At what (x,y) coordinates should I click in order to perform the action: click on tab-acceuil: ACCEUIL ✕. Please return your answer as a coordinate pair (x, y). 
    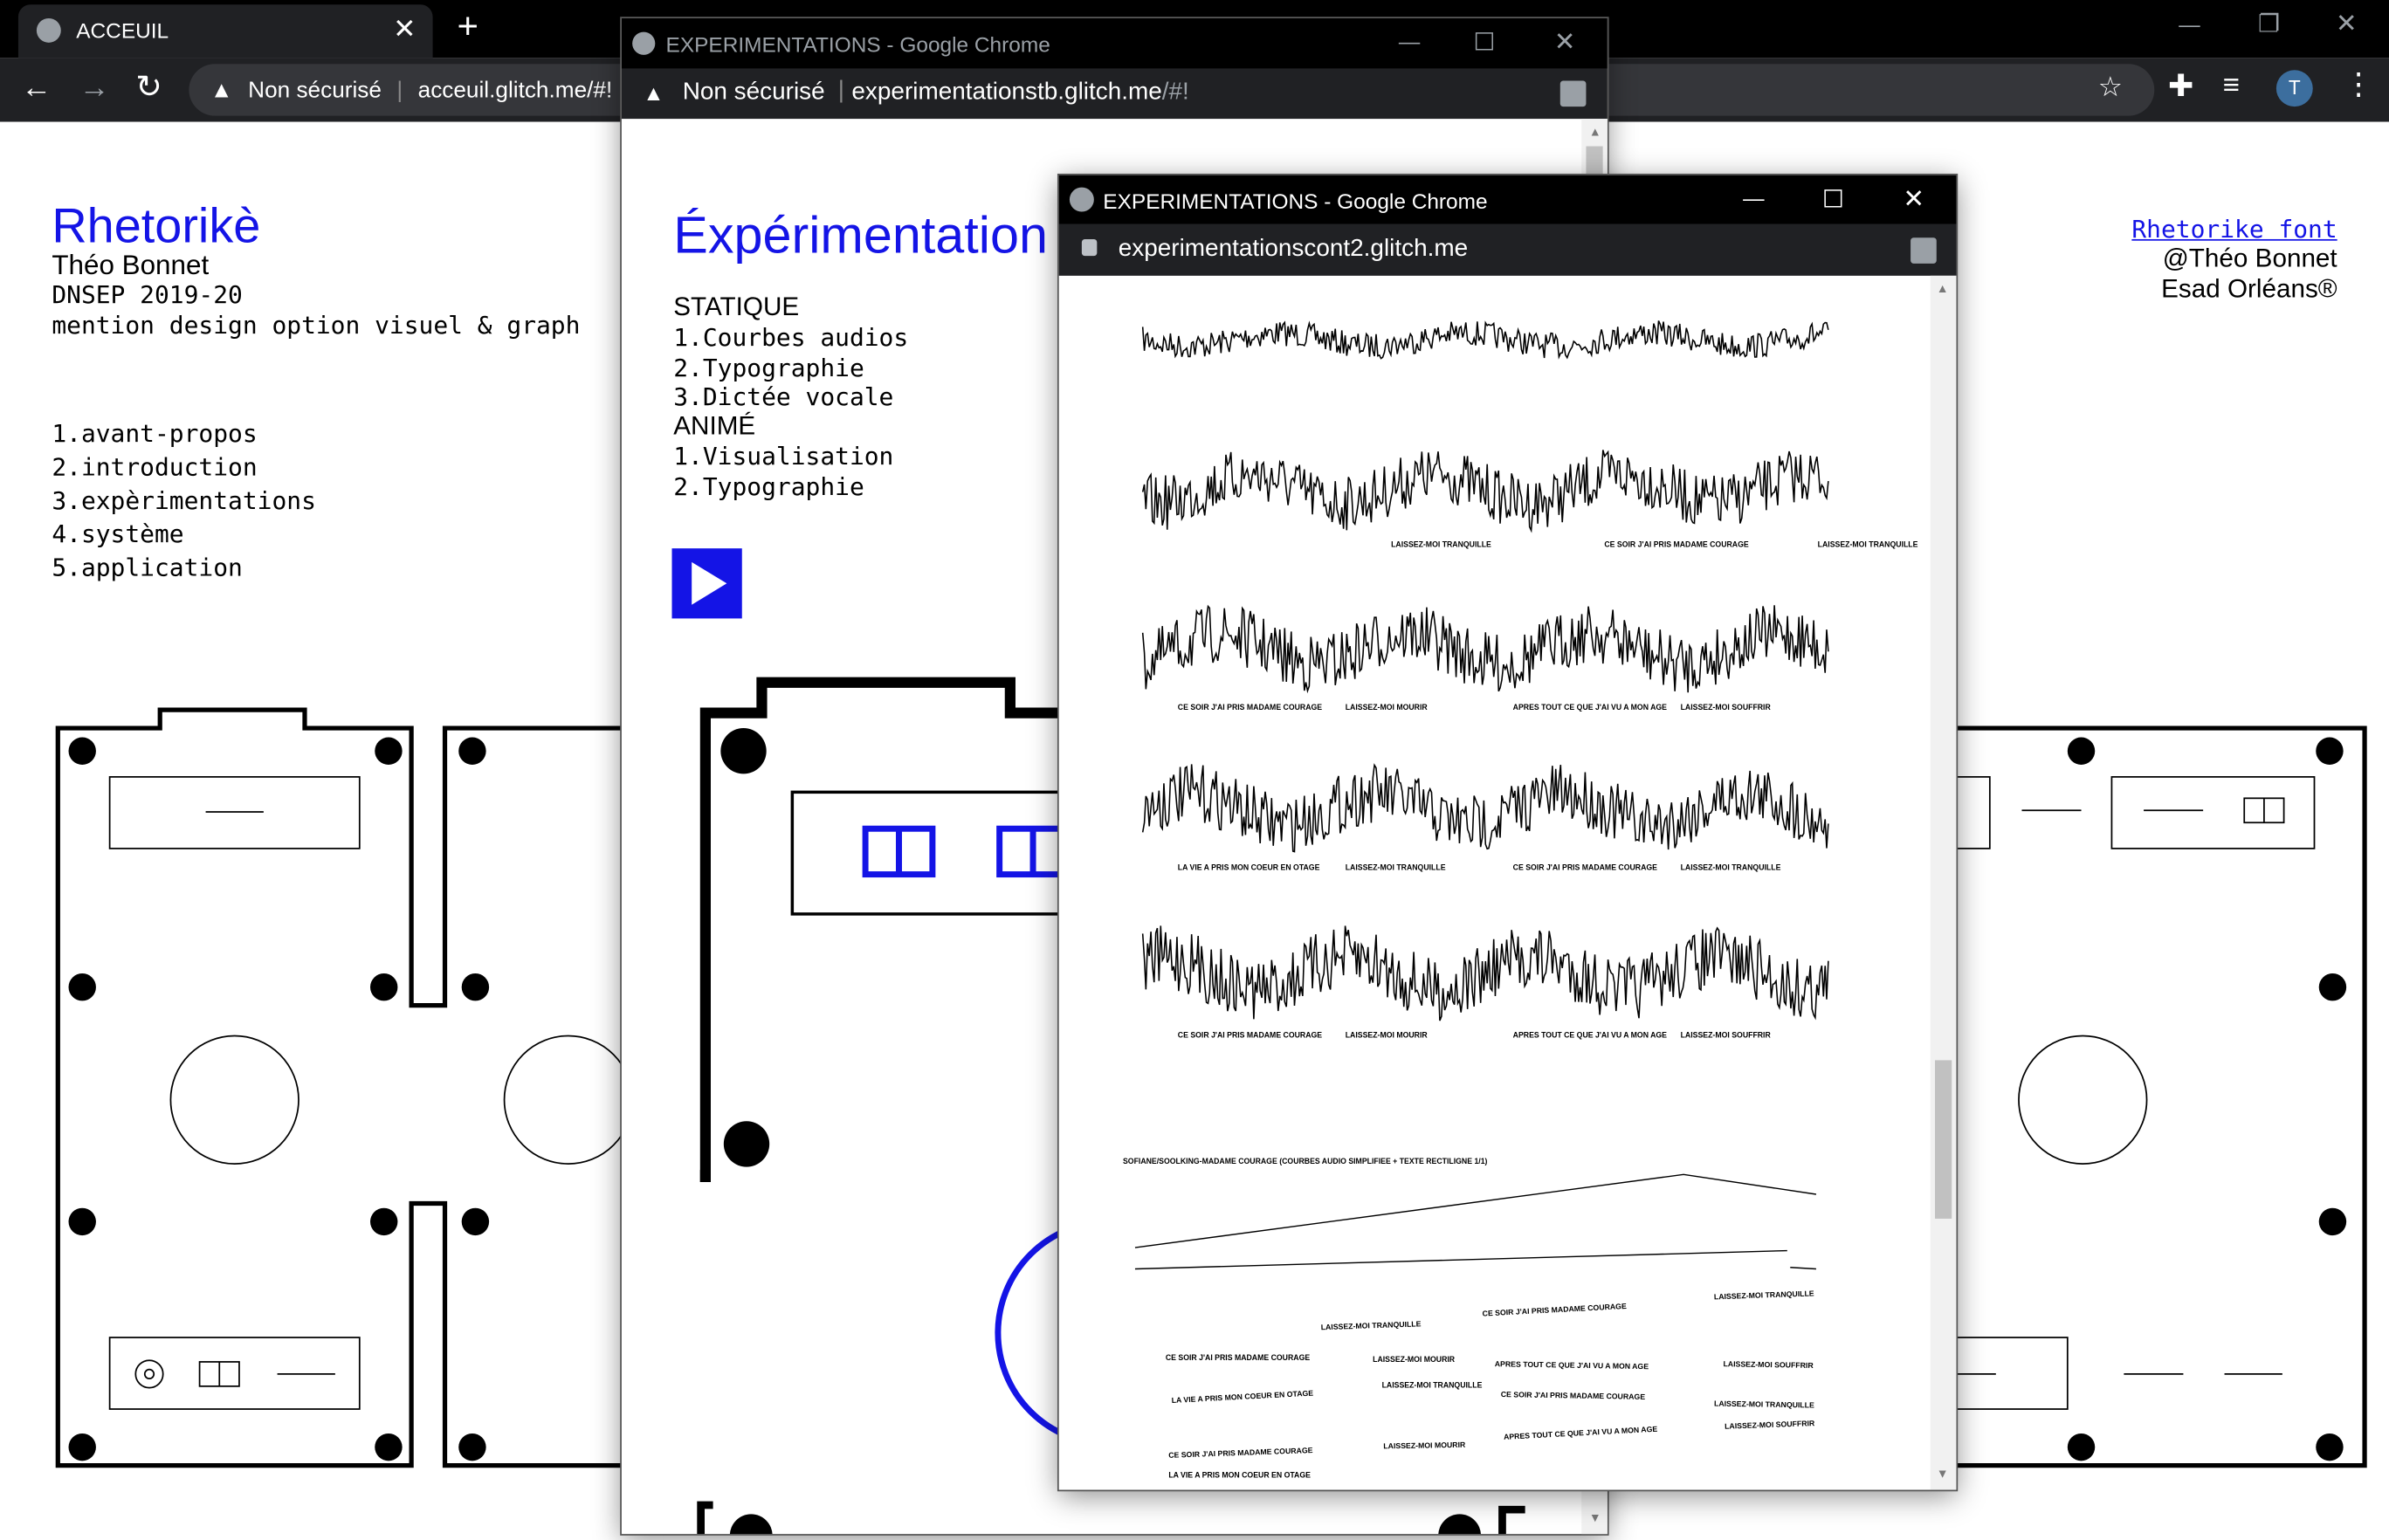
    Looking at the image, I should click on (225, 31).